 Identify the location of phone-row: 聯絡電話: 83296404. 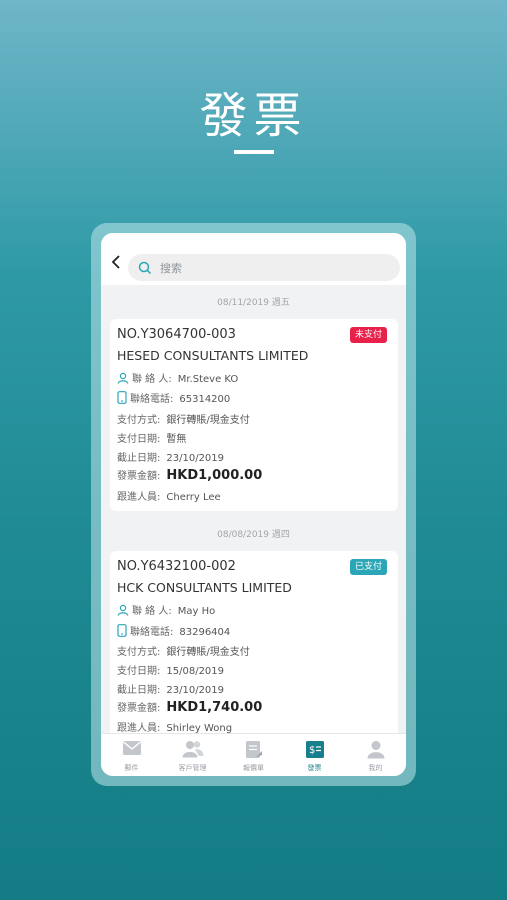
(173, 630).